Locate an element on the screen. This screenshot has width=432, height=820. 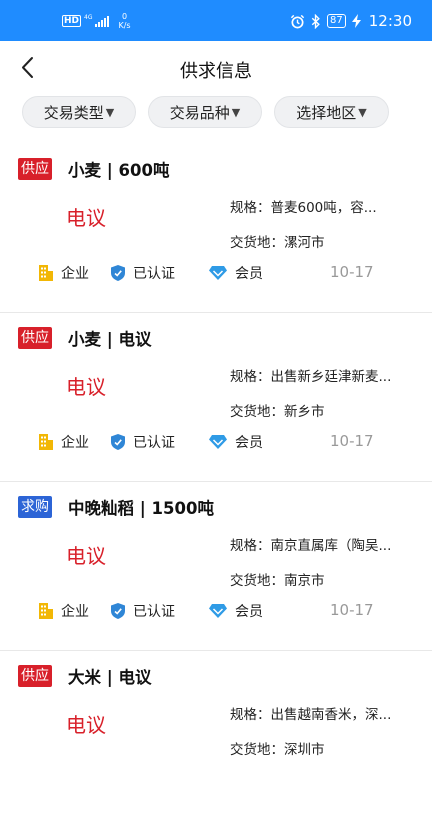
status-left: HD 4G 0 K/s is located at coordinates (96, 21).